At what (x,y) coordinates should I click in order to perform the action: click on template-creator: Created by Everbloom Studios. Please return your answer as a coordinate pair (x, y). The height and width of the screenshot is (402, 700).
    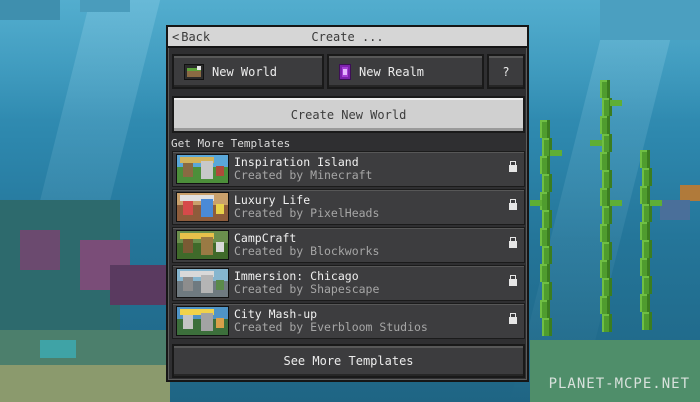
    Looking at the image, I should click on (331, 327).